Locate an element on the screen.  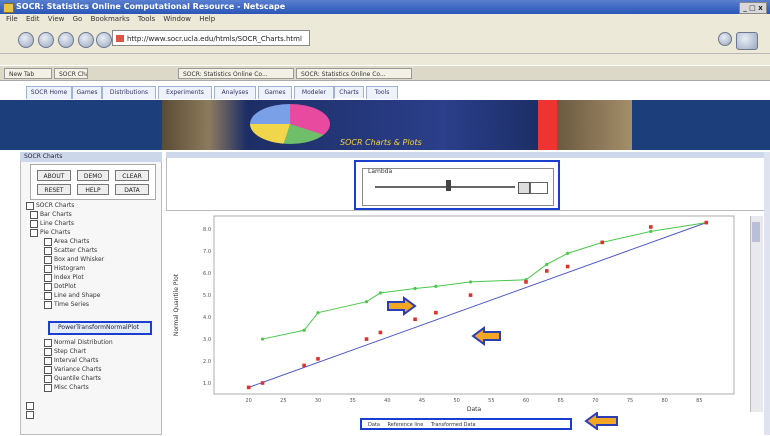
back-icon is located at coordinates (26, 40).